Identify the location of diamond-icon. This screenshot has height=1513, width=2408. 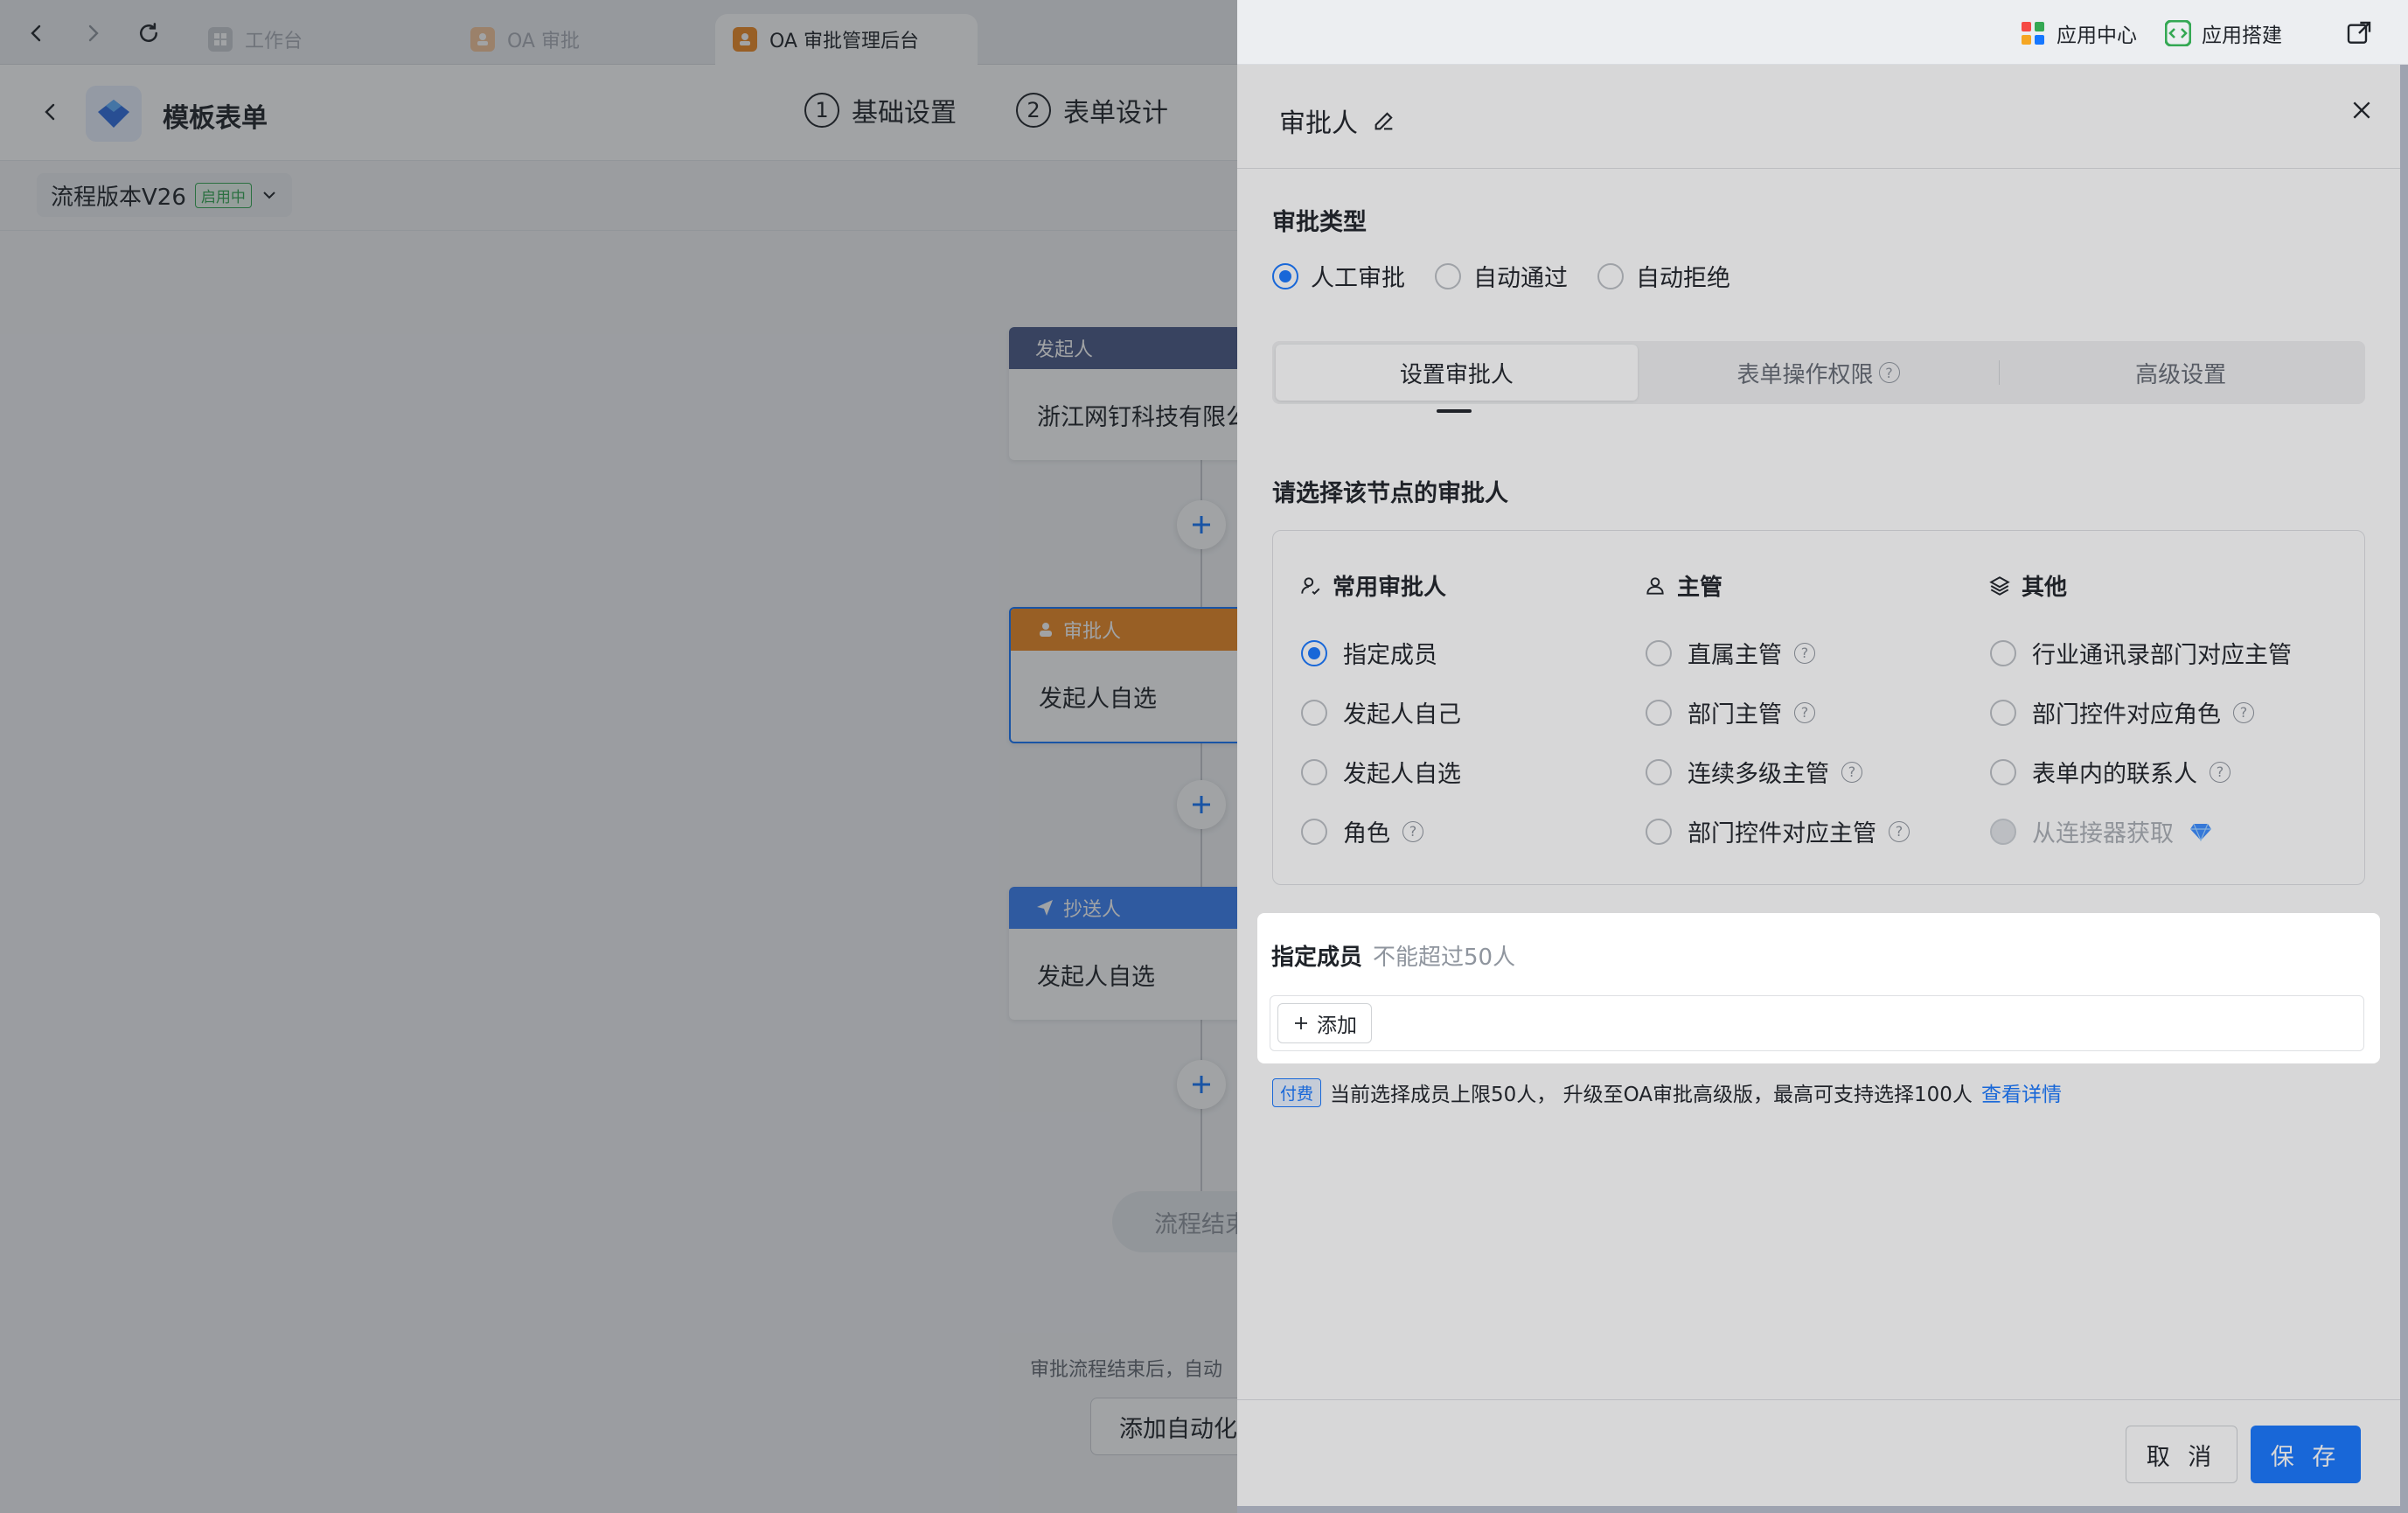
(2200, 832).